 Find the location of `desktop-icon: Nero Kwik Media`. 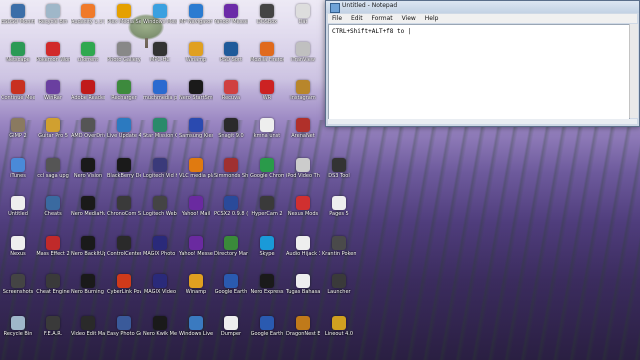

desktop-icon: Nero Kwik Media is located at coordinates (160, 326).